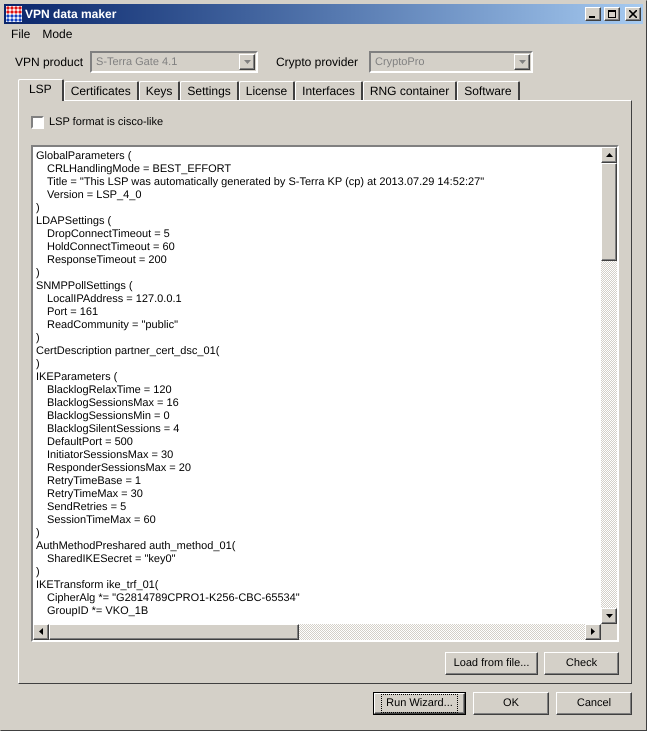 The height and width of the screenshot is (731, 647). I want to click on code-line: ReadCommunity = "public", so click(112, 325).